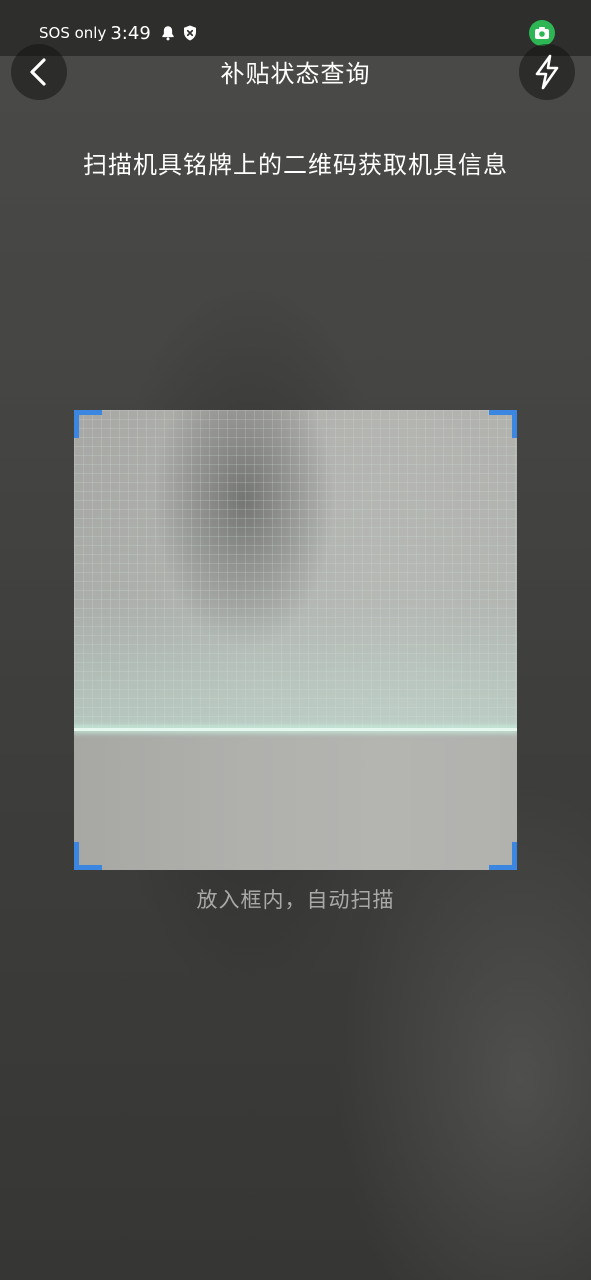 The width and height of the screenshot is (591, 1280). I want to click on scan-corner-bottom-right, so click(503, 856).